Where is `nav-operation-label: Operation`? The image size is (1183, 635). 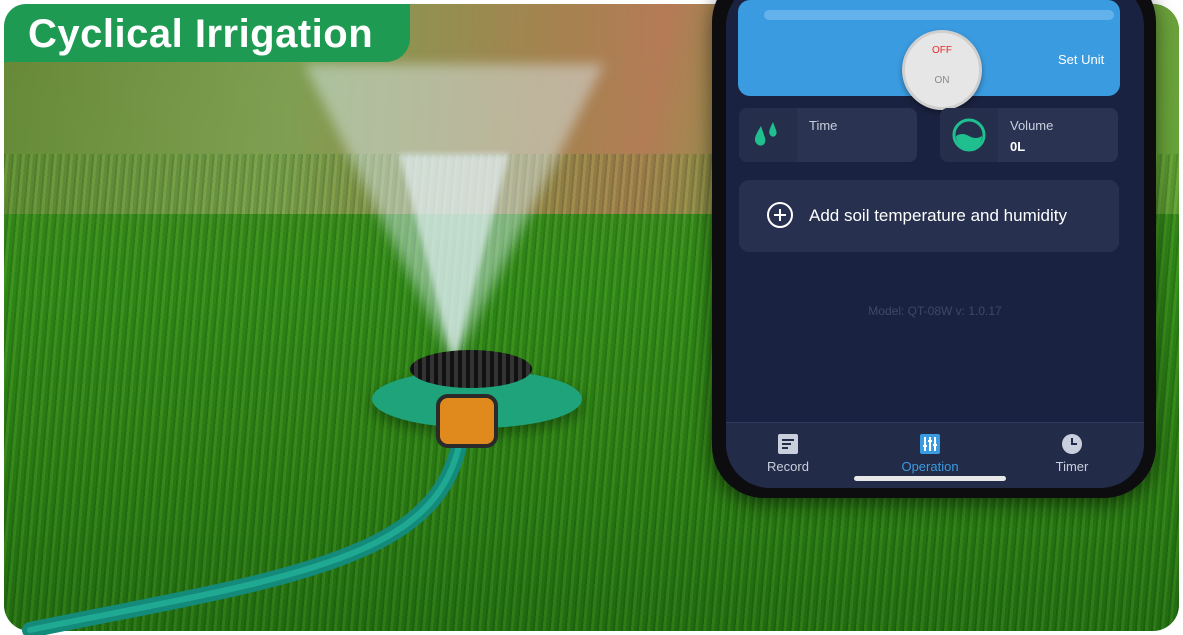 nav-operation-label: Operation is located at coordinates (930, 466).